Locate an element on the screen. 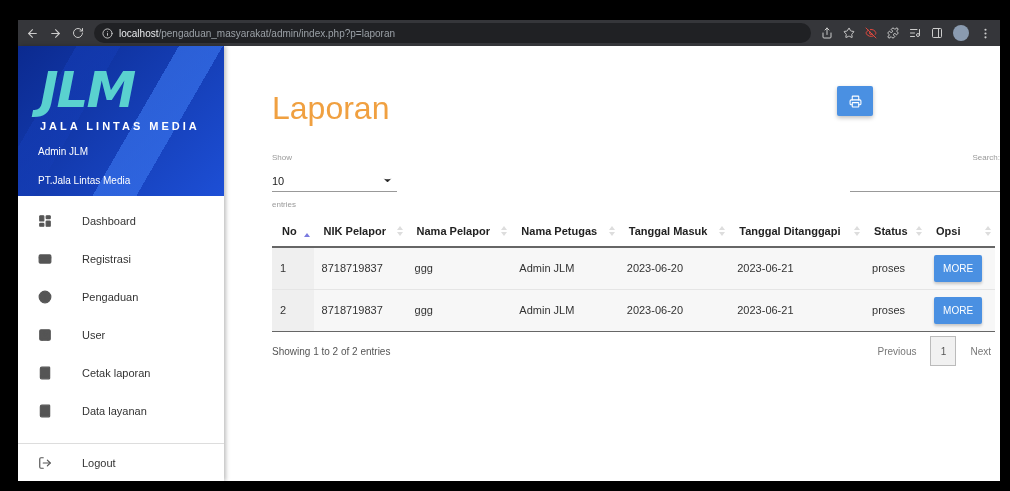 This screenshot has height=491, width=1010. table-info: Showing 1 to 2 of 2 entries is located at coordinates (331, 351).